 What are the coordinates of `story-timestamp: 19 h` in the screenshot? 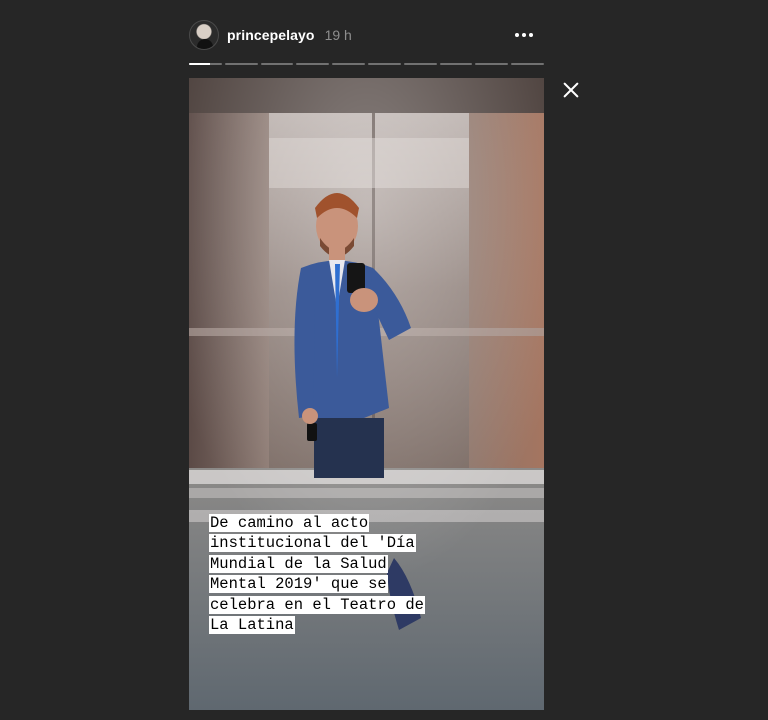 It's located at (338, 35).